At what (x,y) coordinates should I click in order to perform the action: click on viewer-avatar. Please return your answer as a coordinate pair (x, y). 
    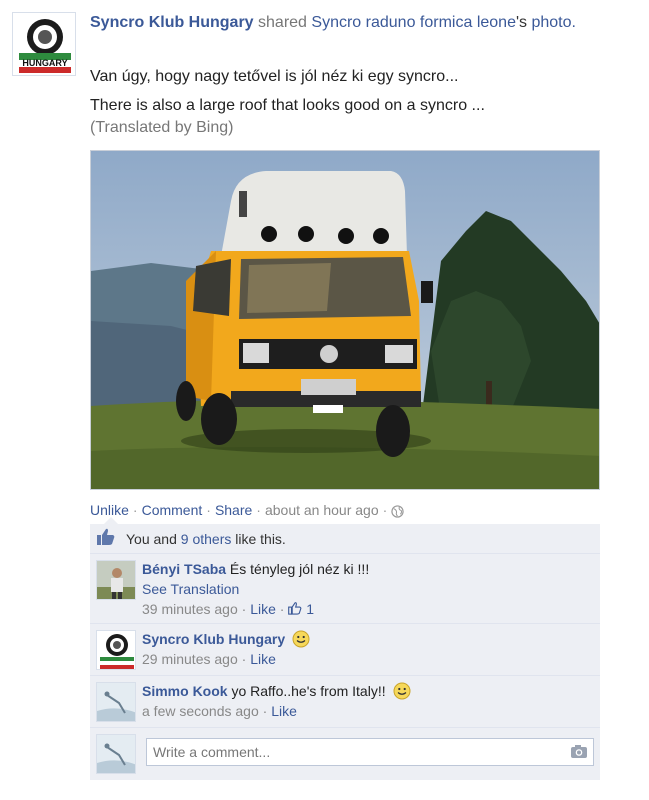
    Looking at the image, I should click on (116, 754).